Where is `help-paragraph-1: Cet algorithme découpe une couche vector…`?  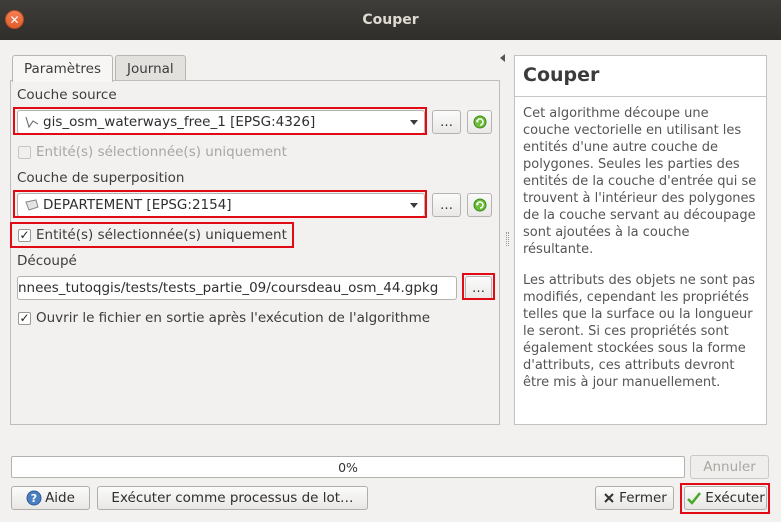
help-paragraph-1: Cet algorithme découpe une couche vector… is located at coordinates (640, 181).